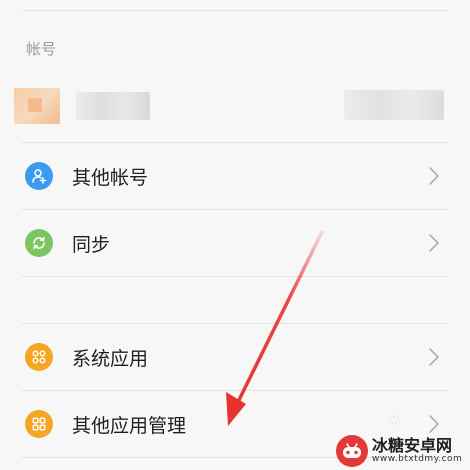 The height and width of the screenshot is (470, 470). Describe the element at coordinates (235, 10) in the screenshot. I see `divider` at that location.